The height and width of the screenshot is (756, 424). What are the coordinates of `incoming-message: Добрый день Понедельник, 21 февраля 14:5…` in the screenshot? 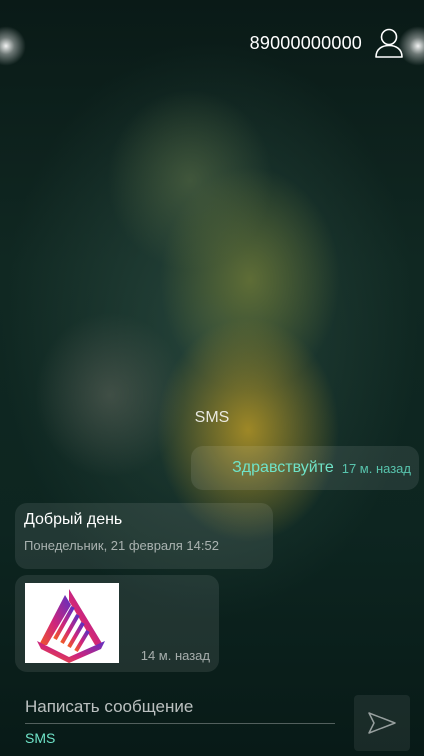 It's located at (144, 536).